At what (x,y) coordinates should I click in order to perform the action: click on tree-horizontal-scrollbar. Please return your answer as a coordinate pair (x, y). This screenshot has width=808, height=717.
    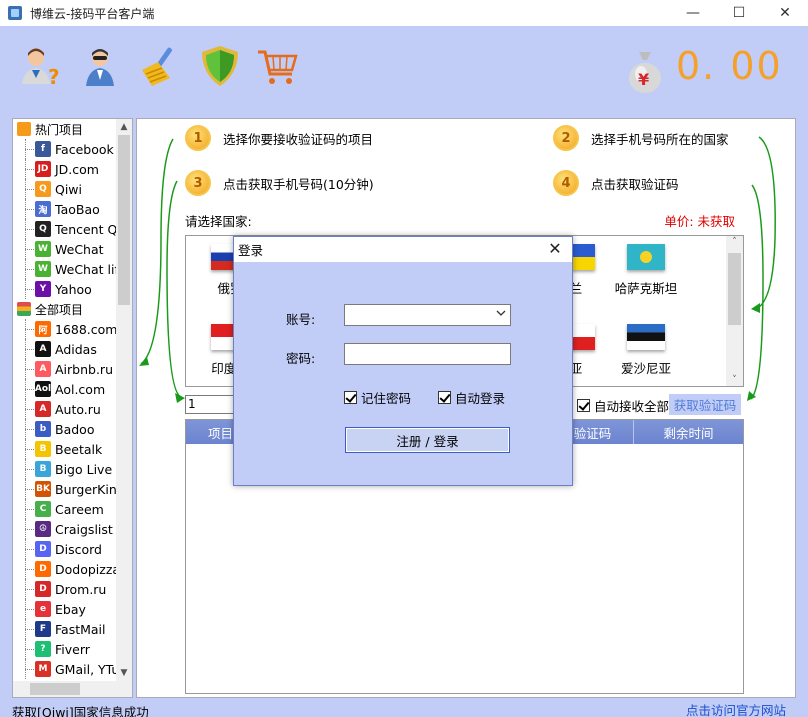
    Looking at the image, I should click on (72, 689).